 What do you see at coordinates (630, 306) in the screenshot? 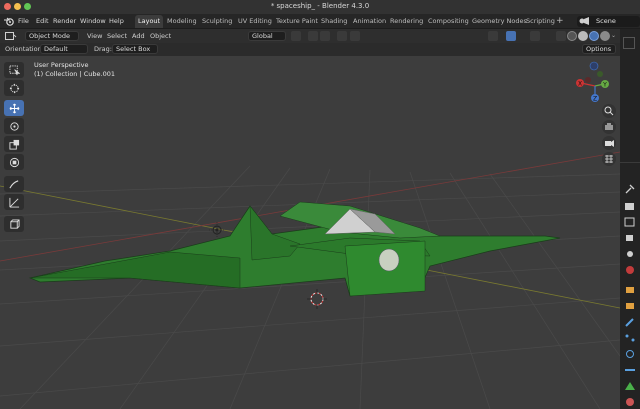
I see `object-properties-icon` at bounding box center [630, 306].